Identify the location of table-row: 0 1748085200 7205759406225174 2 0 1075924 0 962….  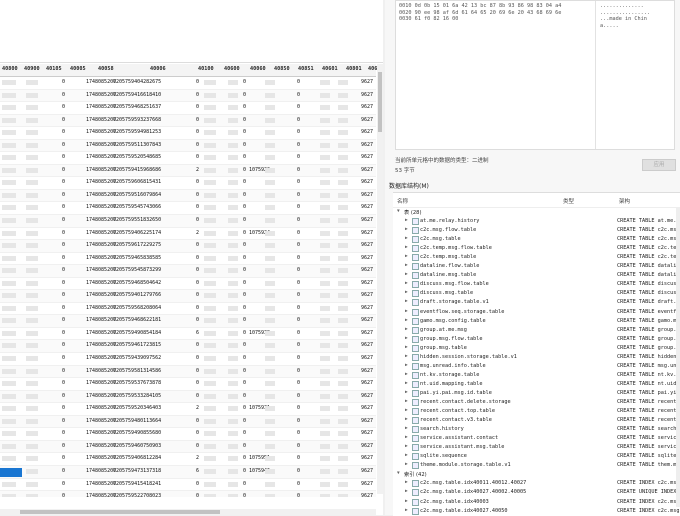
(188, 234).